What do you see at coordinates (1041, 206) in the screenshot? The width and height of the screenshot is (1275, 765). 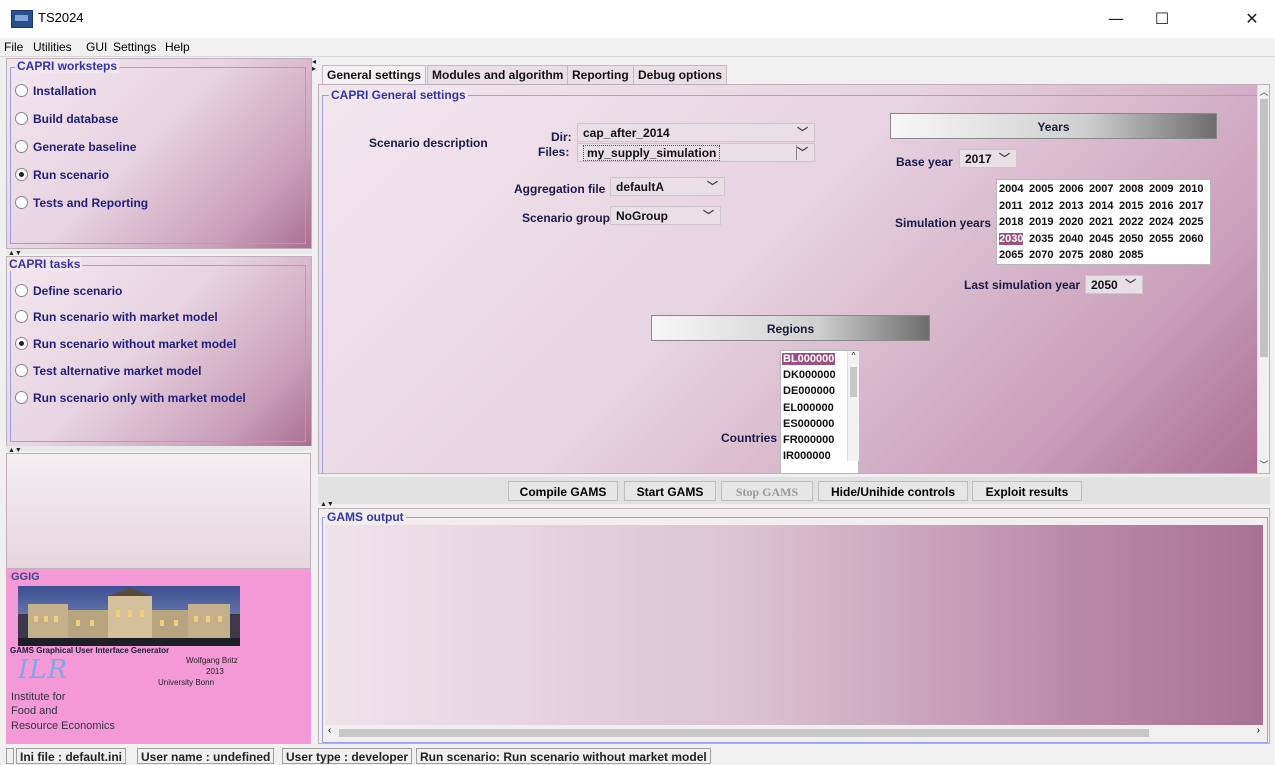 I see `simulation-year-item: 2012` at bounding box center [1041, 206].